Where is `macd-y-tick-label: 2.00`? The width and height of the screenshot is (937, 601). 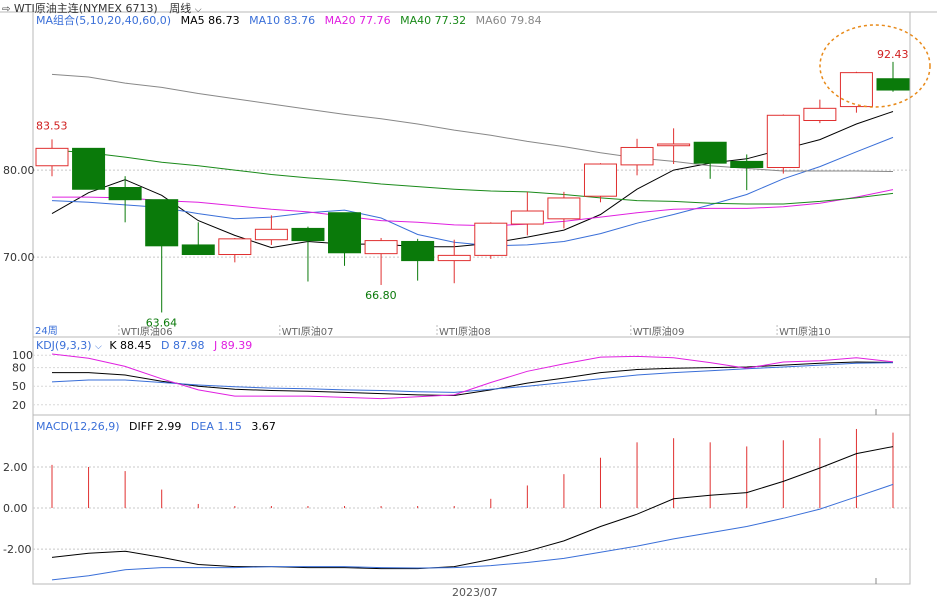 macd-y-tick-label: 2.00 is located at coordinates (15, 467).